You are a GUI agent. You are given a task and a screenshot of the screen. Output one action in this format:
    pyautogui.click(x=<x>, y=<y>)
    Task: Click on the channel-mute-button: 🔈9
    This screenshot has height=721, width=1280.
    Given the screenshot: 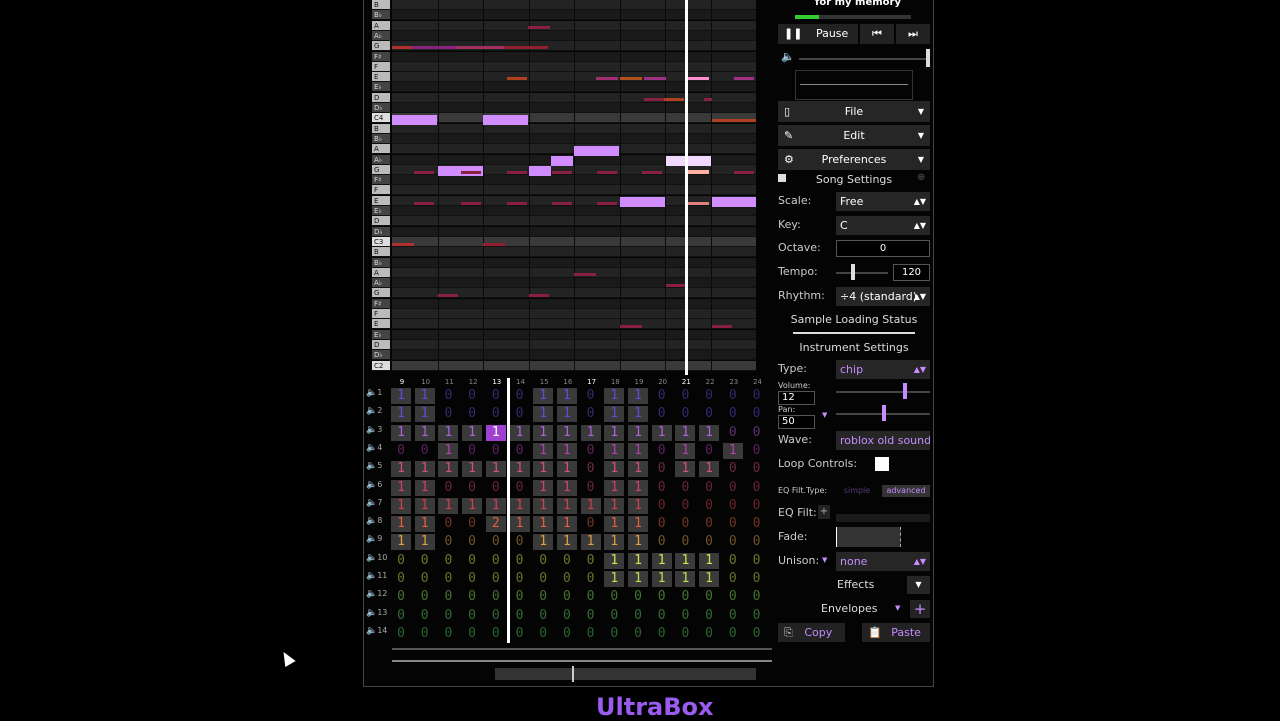 What is the action you would take?
    pyautogui.click(x=378, y=542)
    